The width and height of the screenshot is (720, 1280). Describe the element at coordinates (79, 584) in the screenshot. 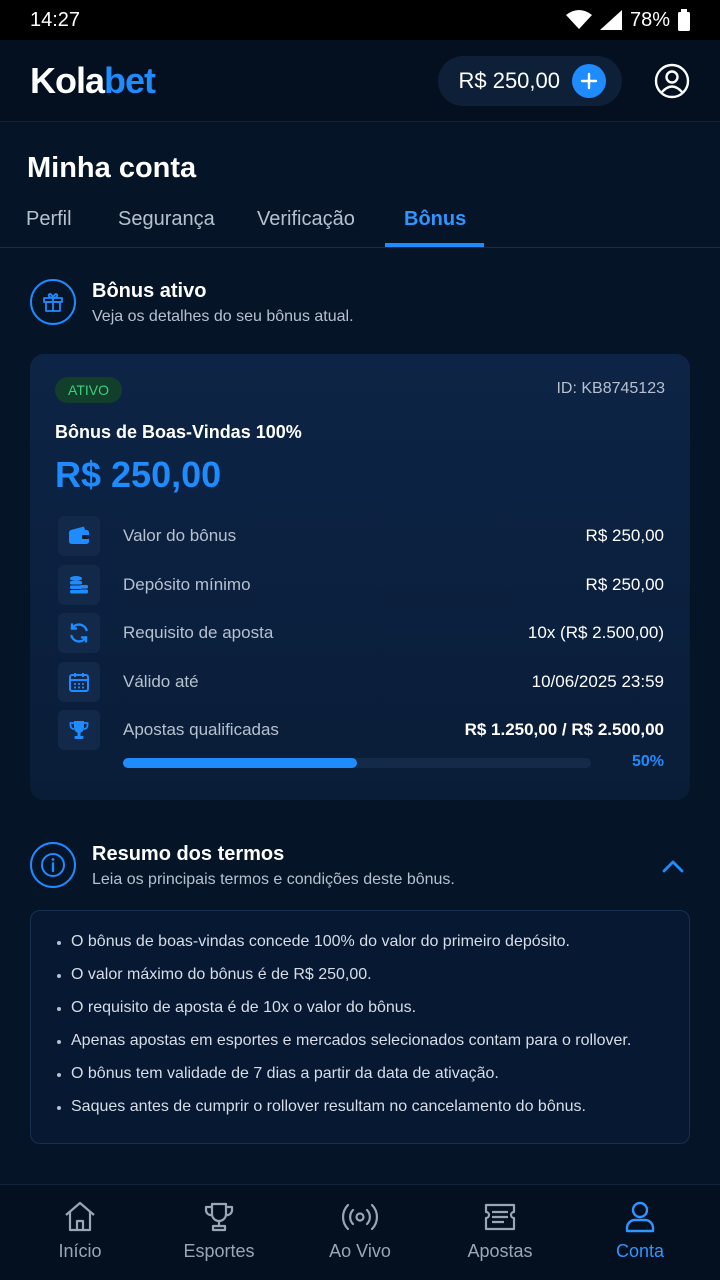

I see `coins-icon` at that location.